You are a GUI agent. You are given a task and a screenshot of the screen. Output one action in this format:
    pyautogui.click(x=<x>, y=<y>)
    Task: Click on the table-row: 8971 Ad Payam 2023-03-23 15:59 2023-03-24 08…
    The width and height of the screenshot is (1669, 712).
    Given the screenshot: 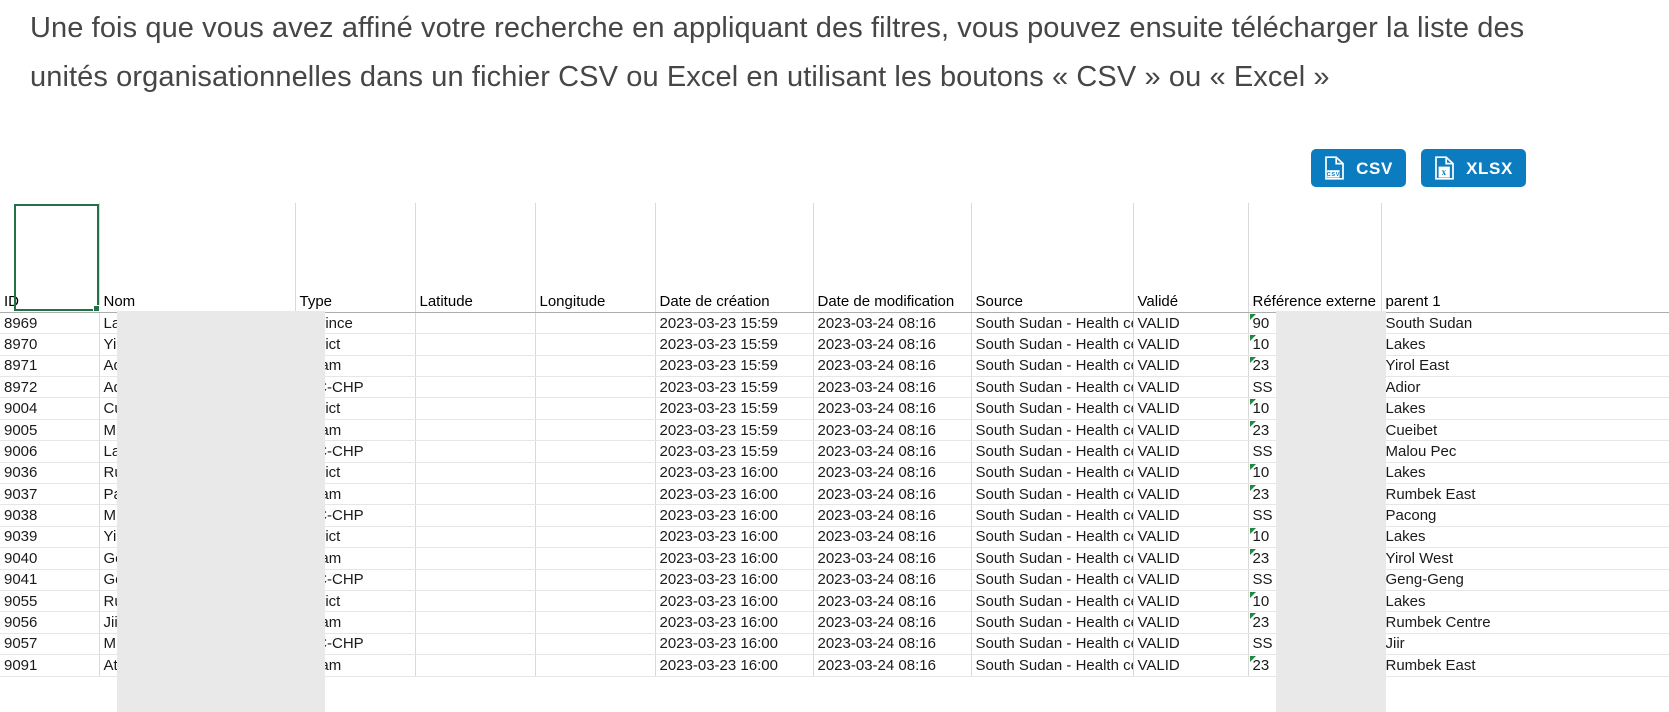 What is the action you would take?
    pyautogui.click(x=834, y=366)
    